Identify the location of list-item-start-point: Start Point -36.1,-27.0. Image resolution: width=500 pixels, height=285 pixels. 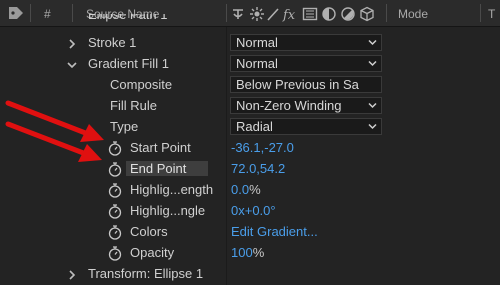
(250, 148).